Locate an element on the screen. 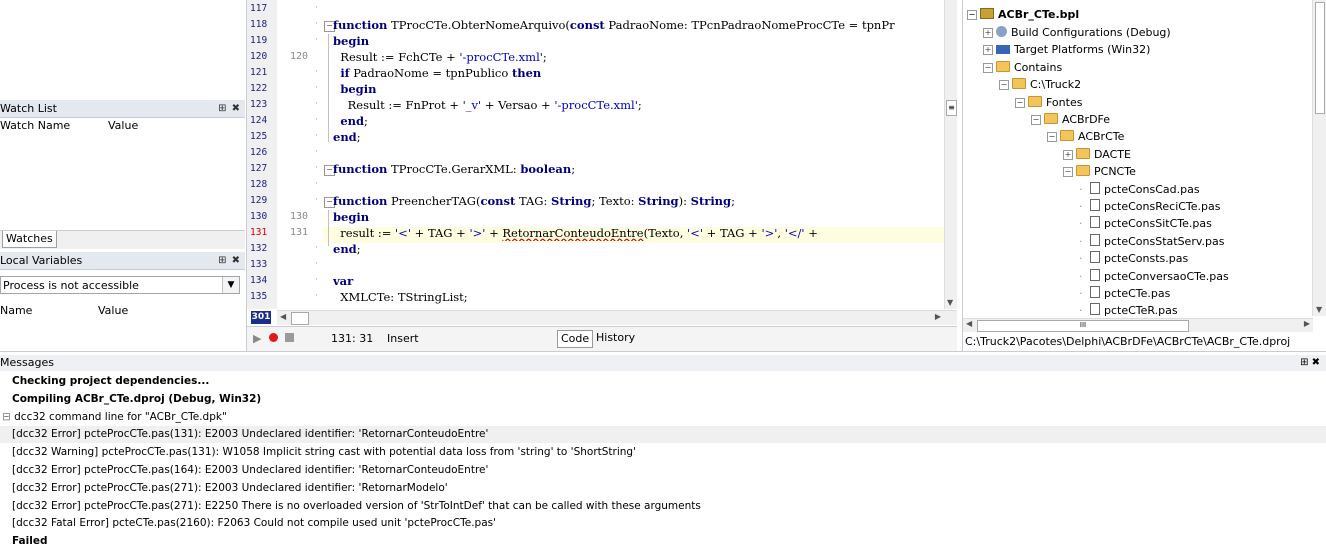 This screenshot has height=552, width=1326. scroll-thumb: ≡ is located at coordinates (951, 108).